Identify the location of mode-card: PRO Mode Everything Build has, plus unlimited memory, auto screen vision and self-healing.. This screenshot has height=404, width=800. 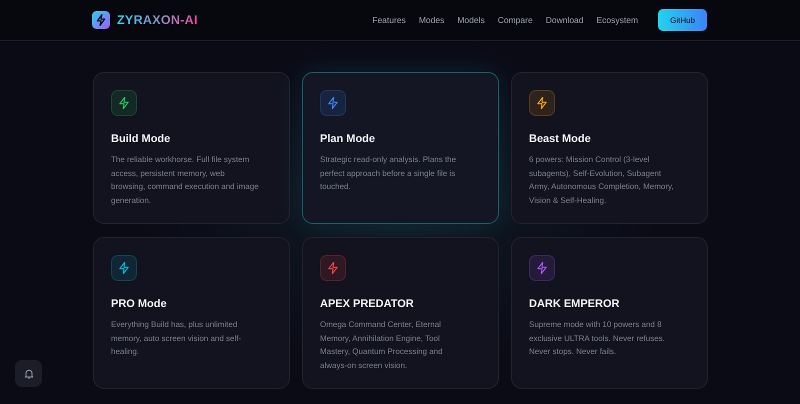
(191, 313).